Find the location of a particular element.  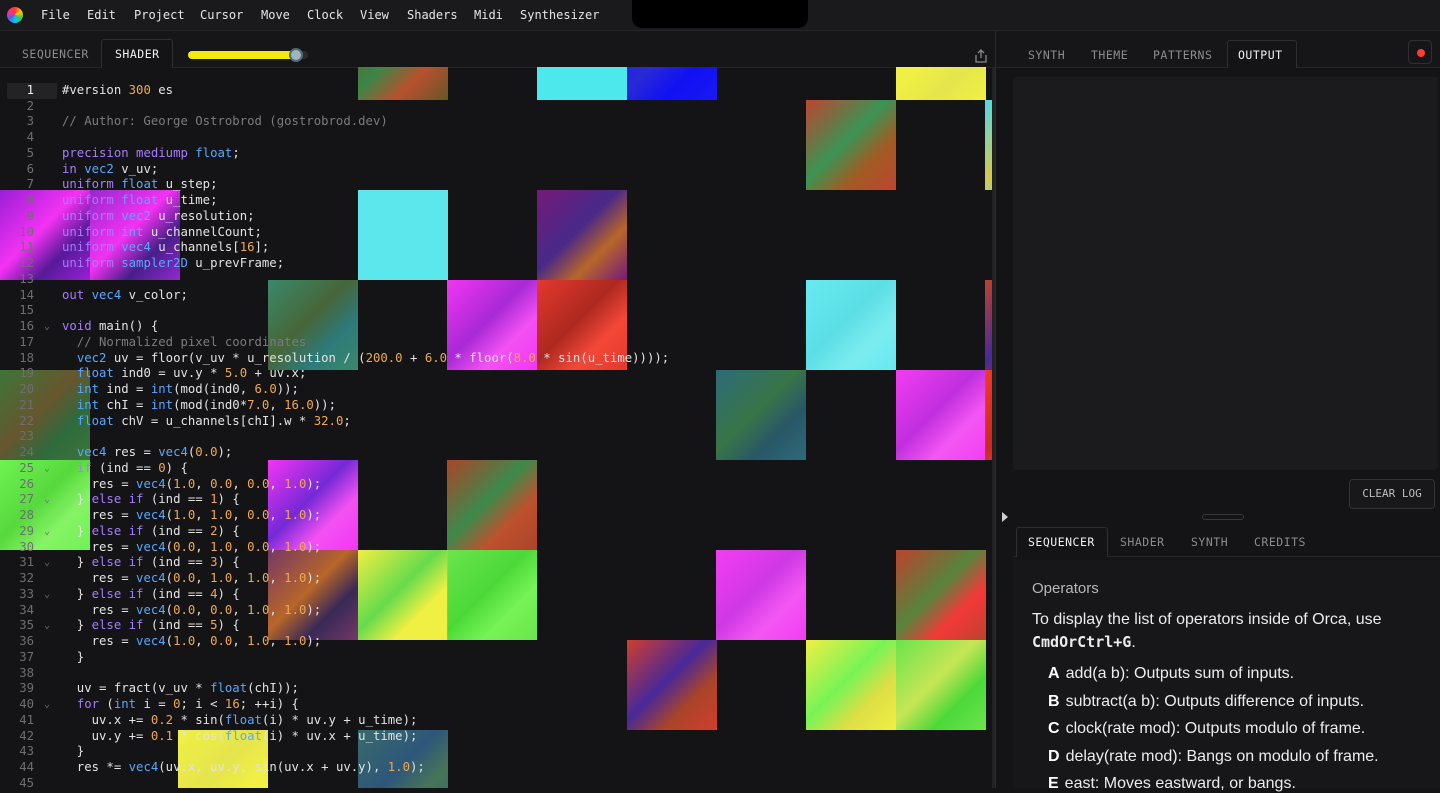

code-line: 4 is located at coordinates (497, 138).